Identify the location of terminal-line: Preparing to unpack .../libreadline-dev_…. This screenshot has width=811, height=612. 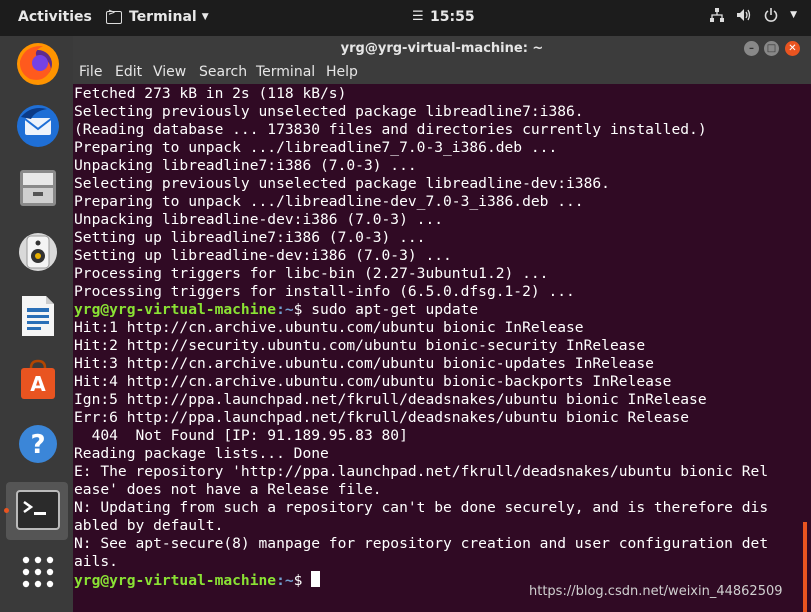
(329, 201).